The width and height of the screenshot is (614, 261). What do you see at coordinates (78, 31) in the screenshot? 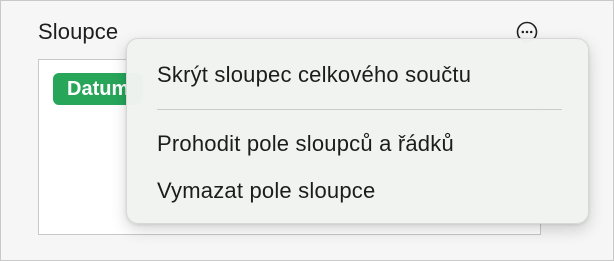
I see `section-title: Sloupce` at bounding box center [78, 31].